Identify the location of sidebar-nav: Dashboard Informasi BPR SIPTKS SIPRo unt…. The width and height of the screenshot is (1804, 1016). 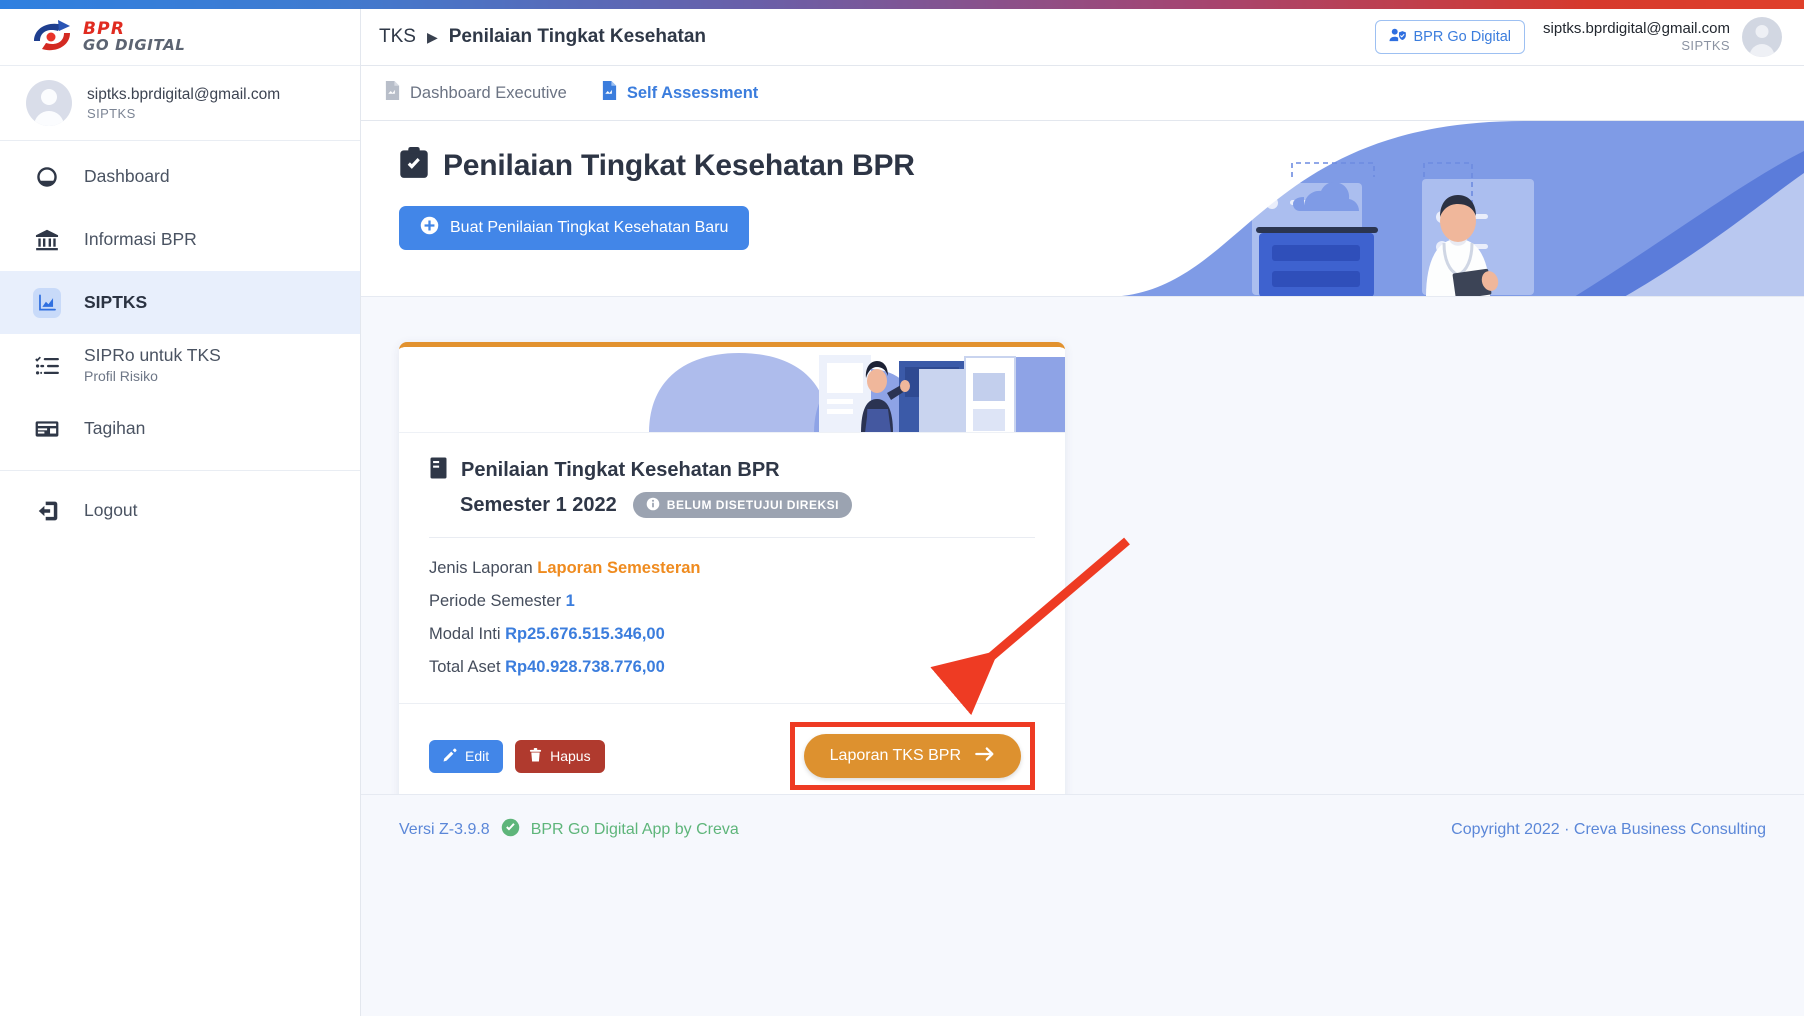
(180, 341).